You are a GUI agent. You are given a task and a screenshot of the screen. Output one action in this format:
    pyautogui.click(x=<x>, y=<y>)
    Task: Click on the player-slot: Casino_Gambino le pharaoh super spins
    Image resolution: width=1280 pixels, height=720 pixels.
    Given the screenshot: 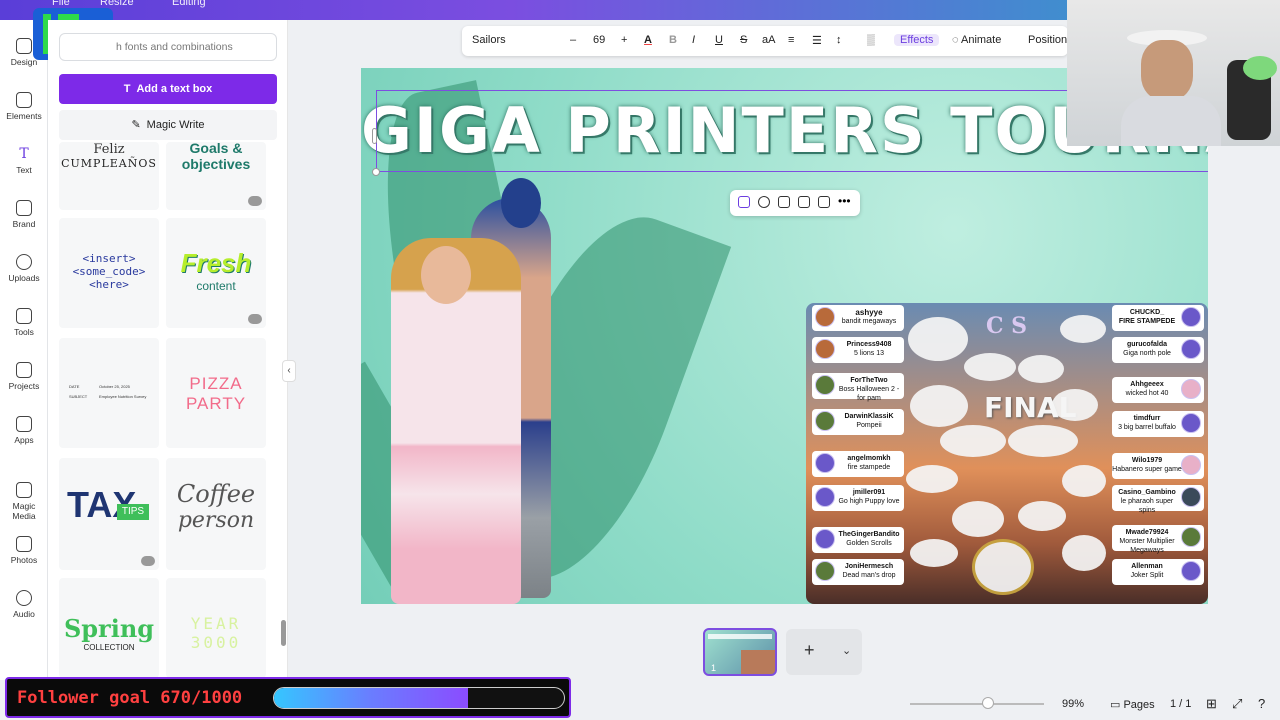 What is the action you would take?
    pyautogui.click(x=1158, y=499)
    